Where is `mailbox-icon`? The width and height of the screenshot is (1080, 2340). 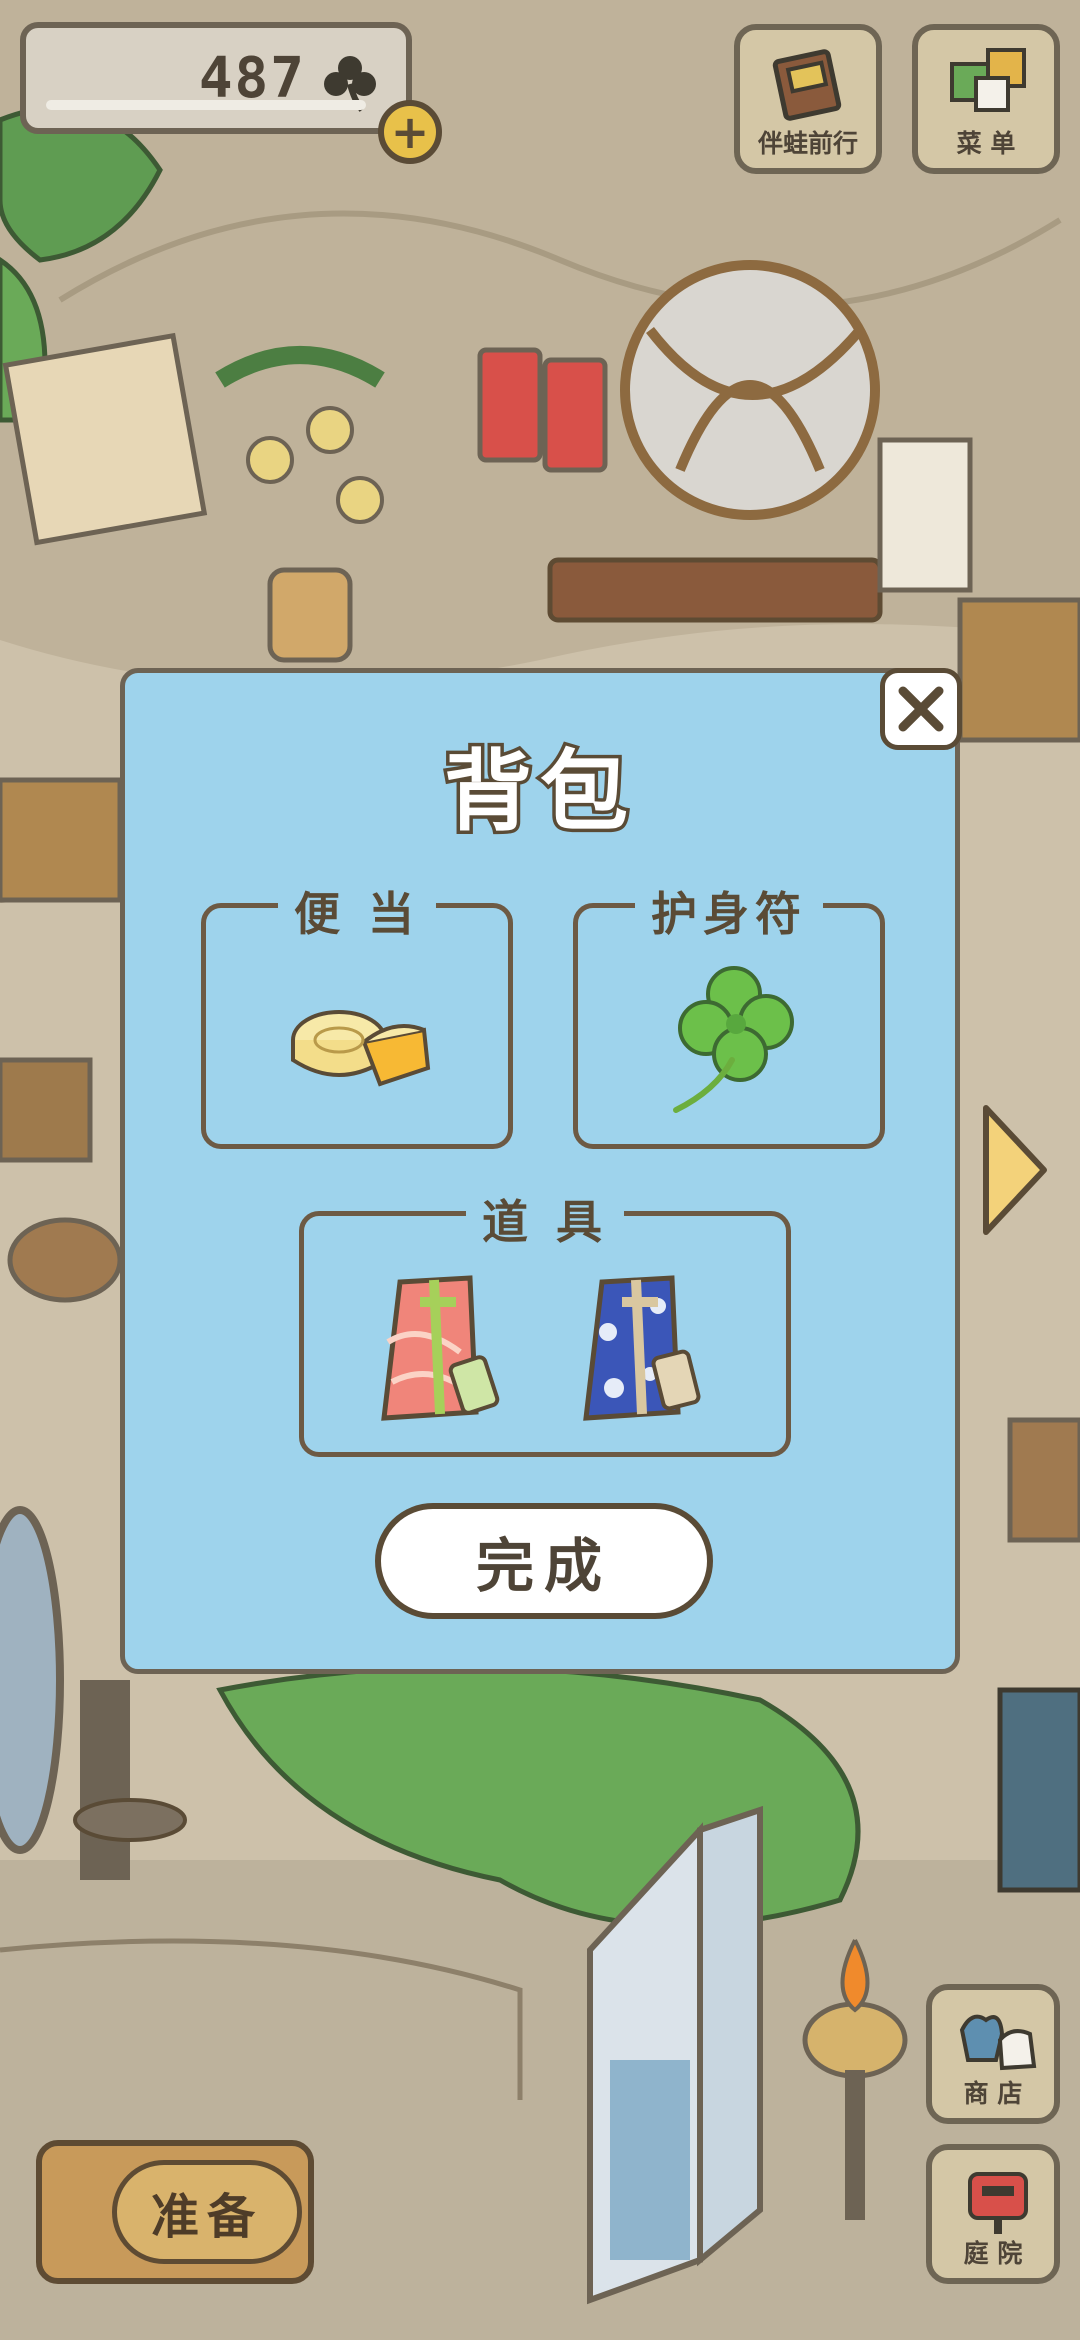
mailbox-icon is located at coordinates (998, 2203).